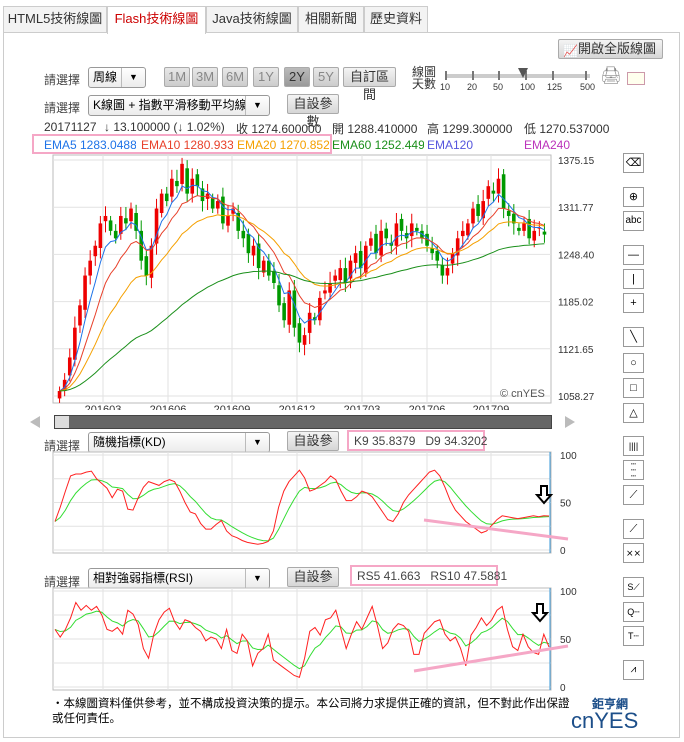 The width and height of the screenshot is (684, 742). Describe the element at coordinates (633, 413) in the screenshot. I see `triangle-tool-icon: △` at that location.